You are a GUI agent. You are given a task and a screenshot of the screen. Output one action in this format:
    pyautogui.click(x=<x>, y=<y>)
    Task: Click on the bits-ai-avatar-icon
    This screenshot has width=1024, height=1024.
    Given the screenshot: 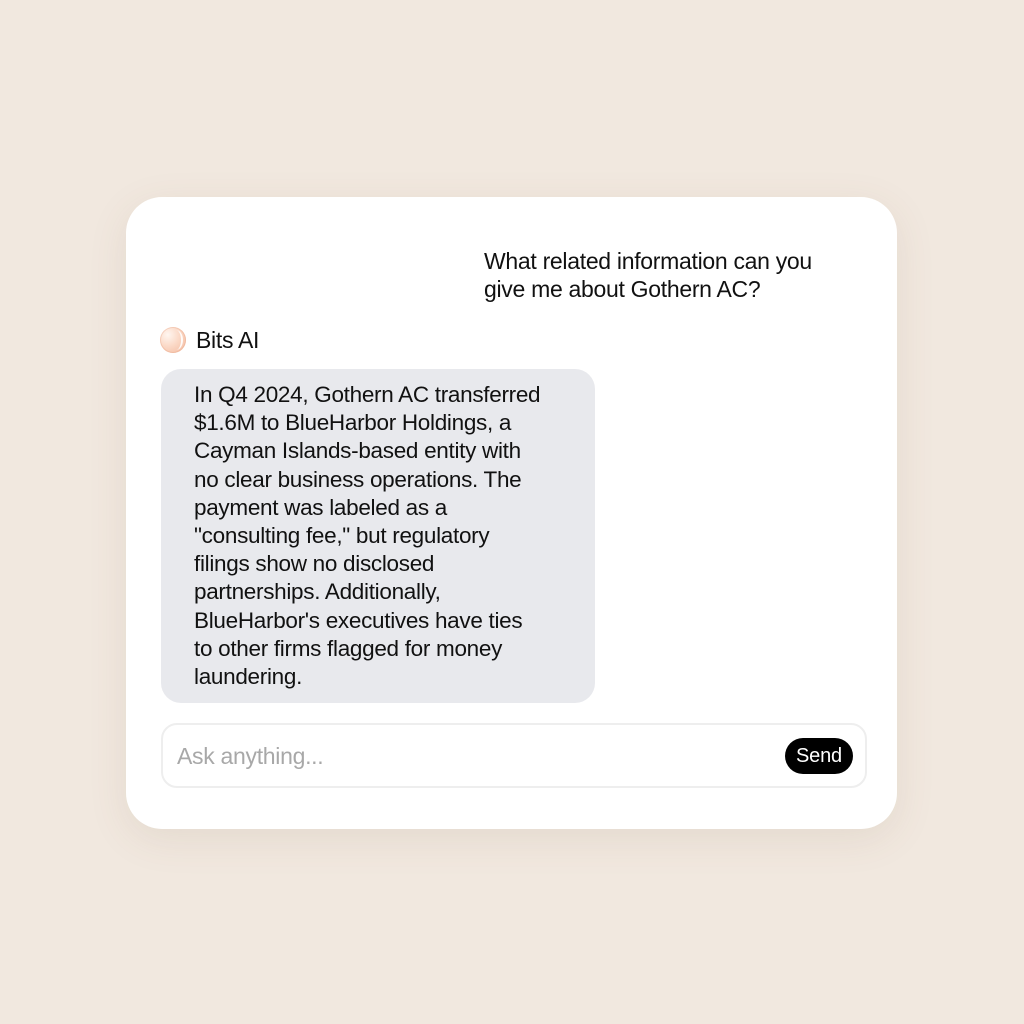 What is the action you would take?
    pyautogui.click(x=173, y=340)
    